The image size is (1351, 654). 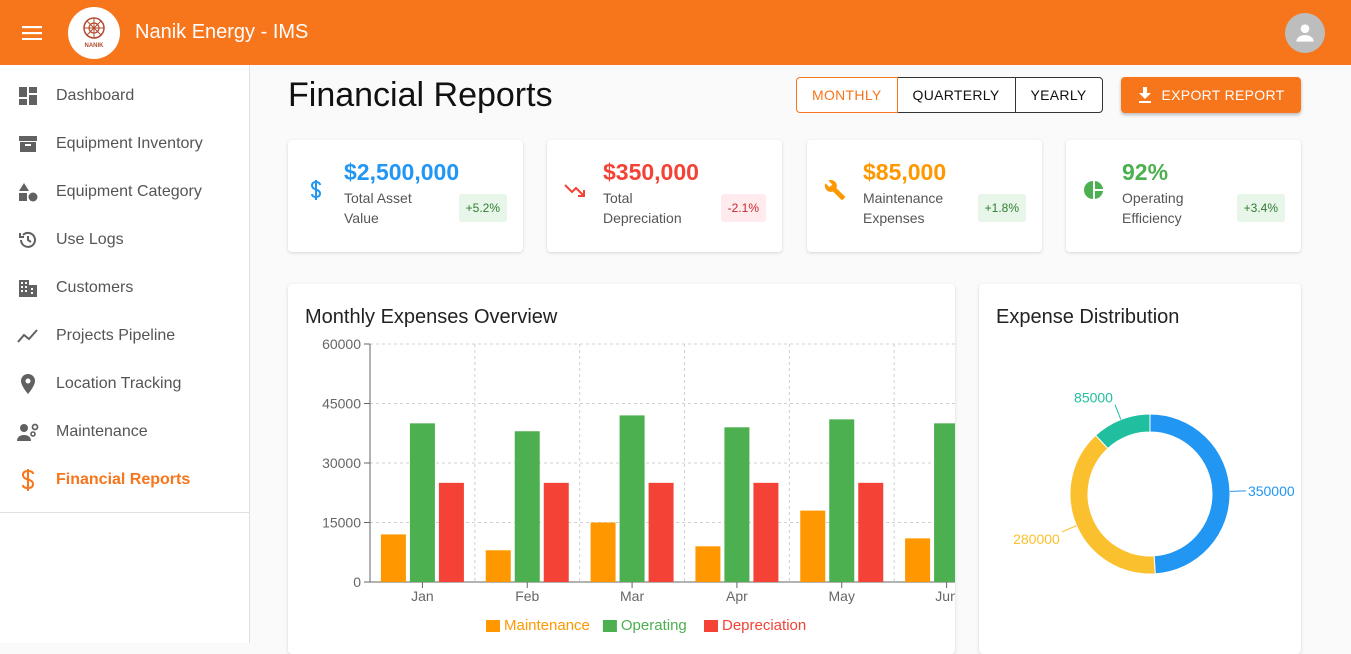 What do you see at coordinates (28, 144) in the screenshot?
I see `inventory-icon` at bounding box center [28, 144].